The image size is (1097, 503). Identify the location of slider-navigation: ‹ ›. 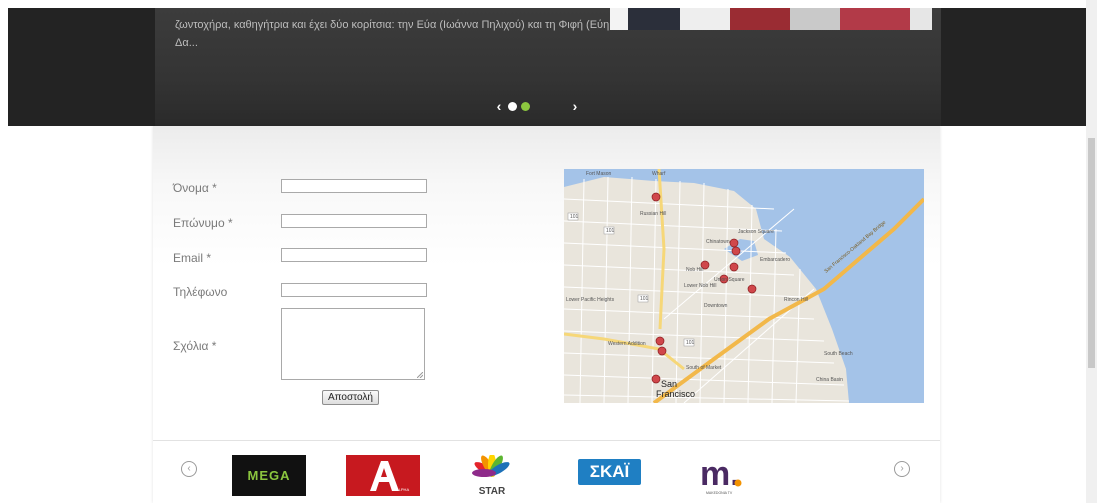
(537, 106).